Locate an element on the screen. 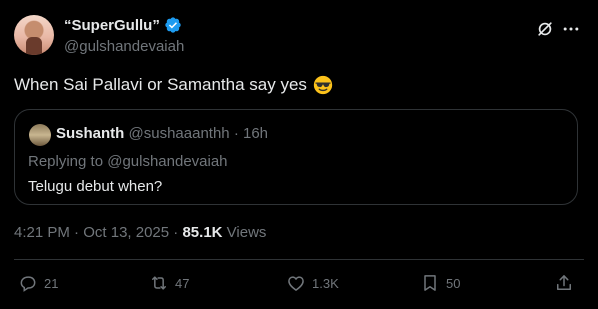 Image resolution: width=598 pixels, height=309 pixels. reply-button: 21 is located at coordinates (38, 283).